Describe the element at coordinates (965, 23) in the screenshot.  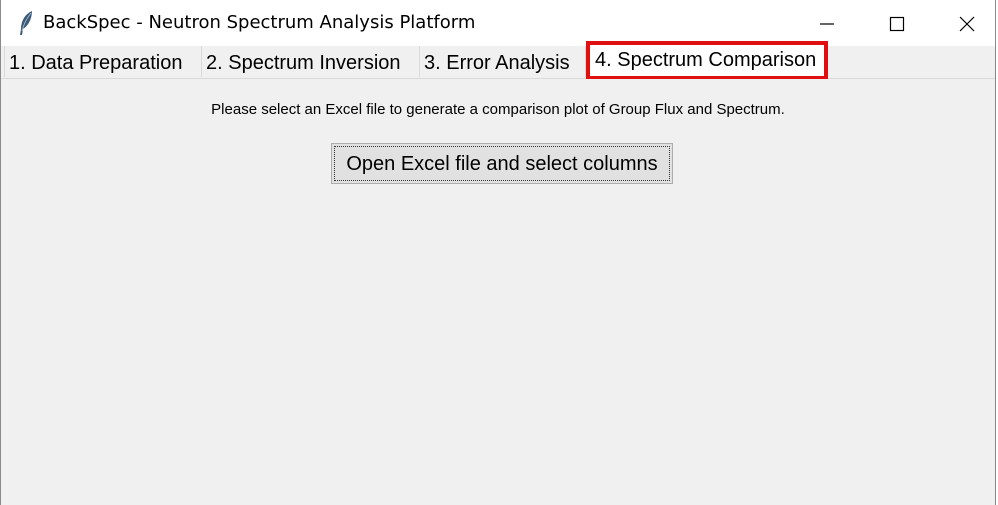
I see `close-button` at that location.